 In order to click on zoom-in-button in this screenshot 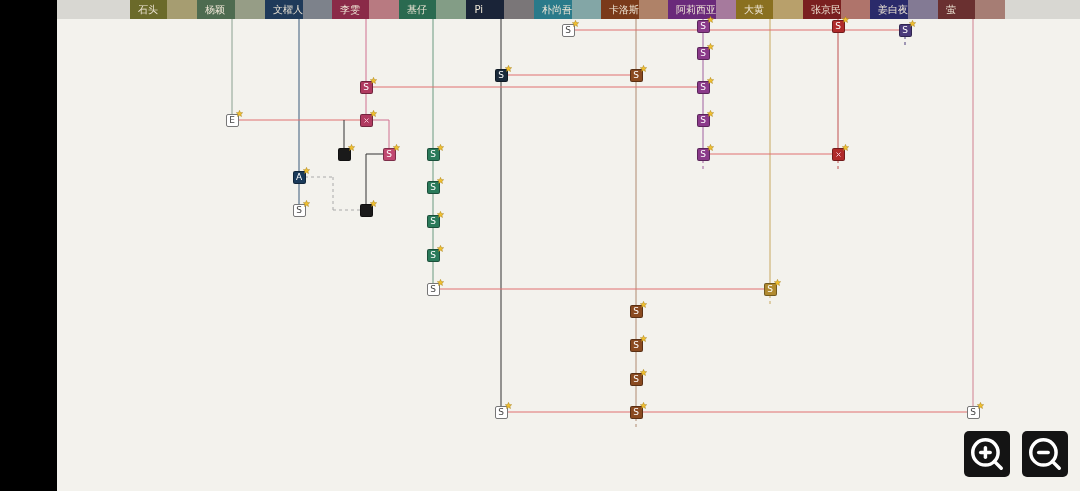, I will do `click(987, 454)`.